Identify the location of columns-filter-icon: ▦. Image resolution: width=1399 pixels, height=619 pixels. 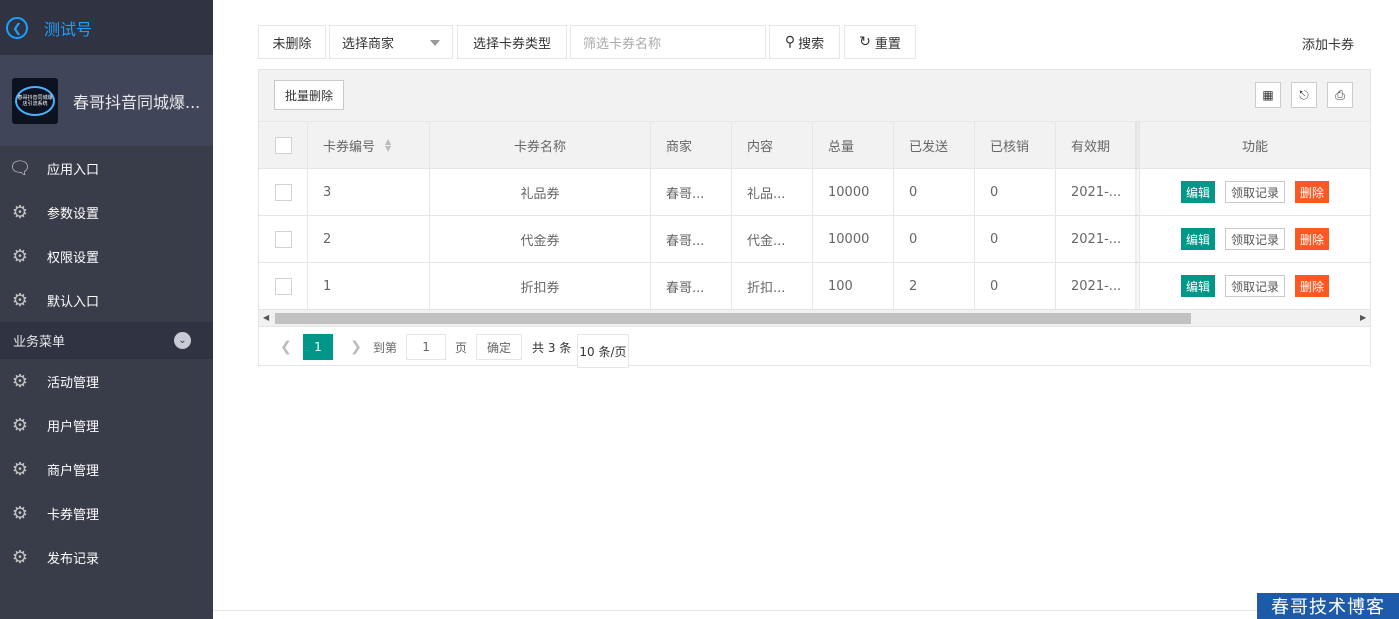
(1268, 95).